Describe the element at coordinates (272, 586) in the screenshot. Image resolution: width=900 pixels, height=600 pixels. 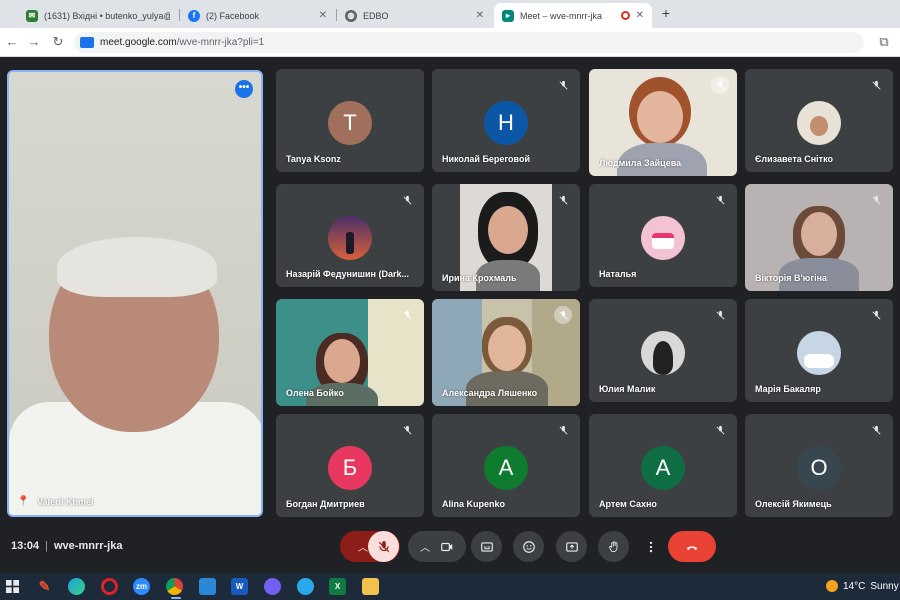
I see `viber-icon` at that location.